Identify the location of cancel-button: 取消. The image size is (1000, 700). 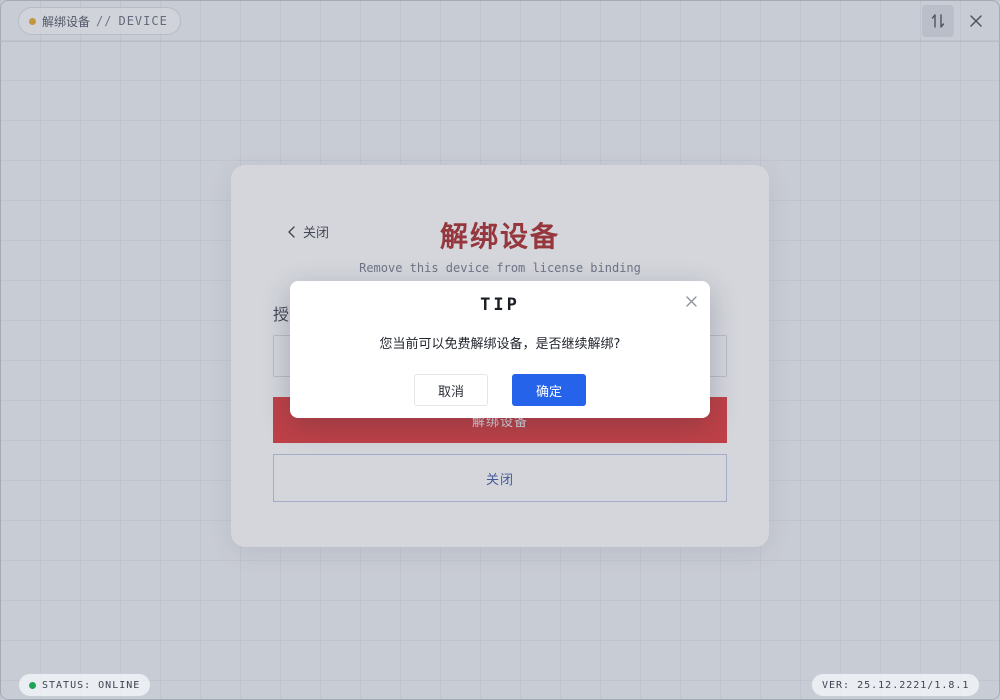
(451, 390).